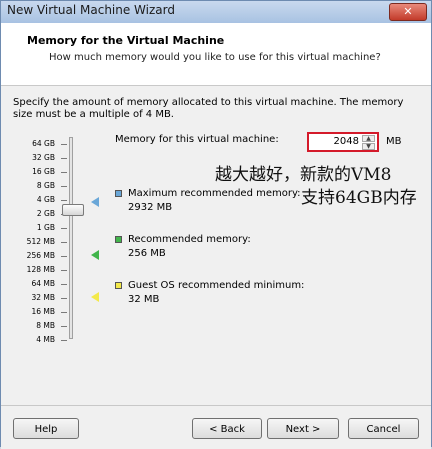 The height and width of the screenshot is (449, 432). I want to click on wizard-footer: Help < Back Next > Cancel, so click(216, 427).